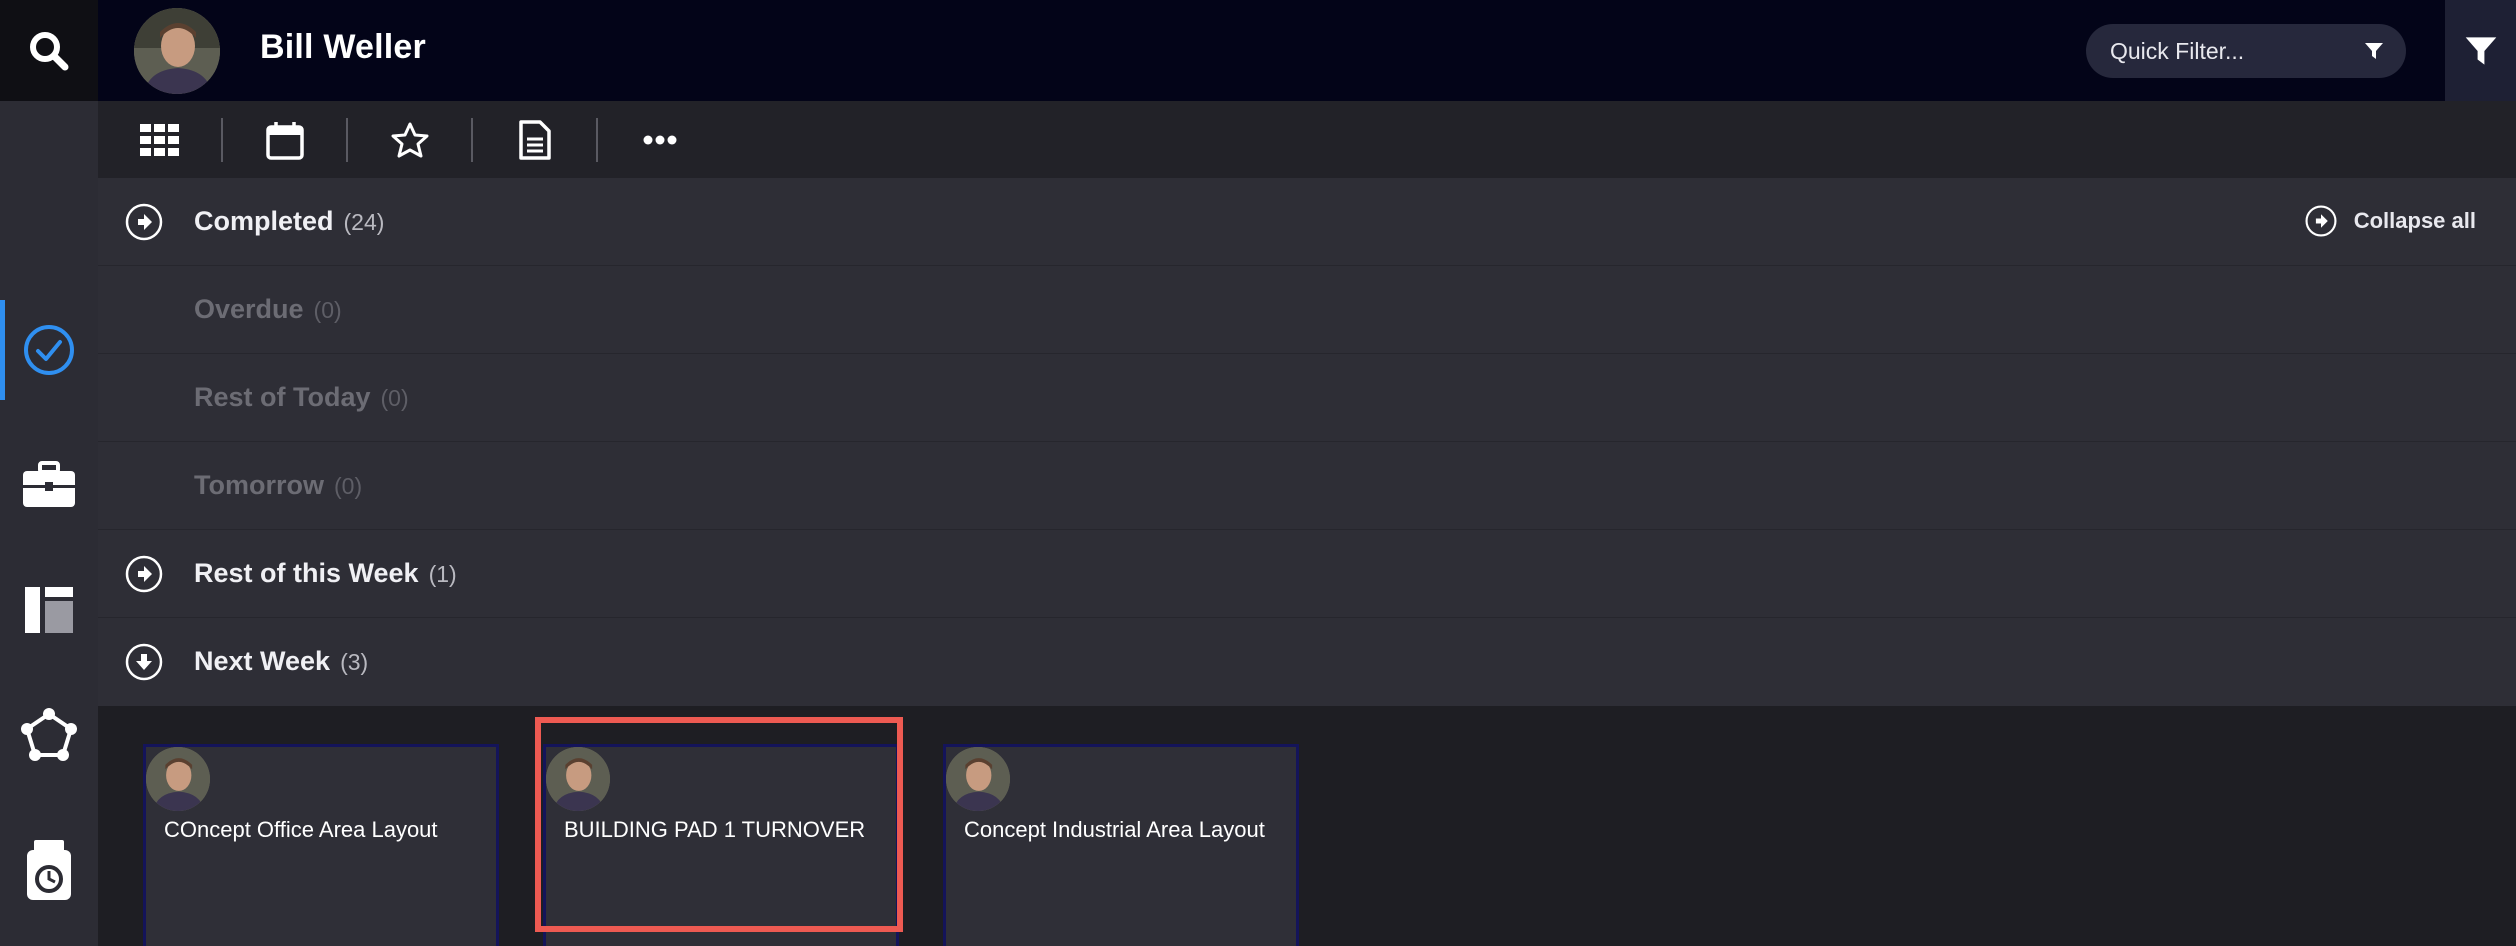  What do you see at coordinates (289, 221) in the screenshot?
I see `group-label: Completed (24)` at bounding box center [289, 221].